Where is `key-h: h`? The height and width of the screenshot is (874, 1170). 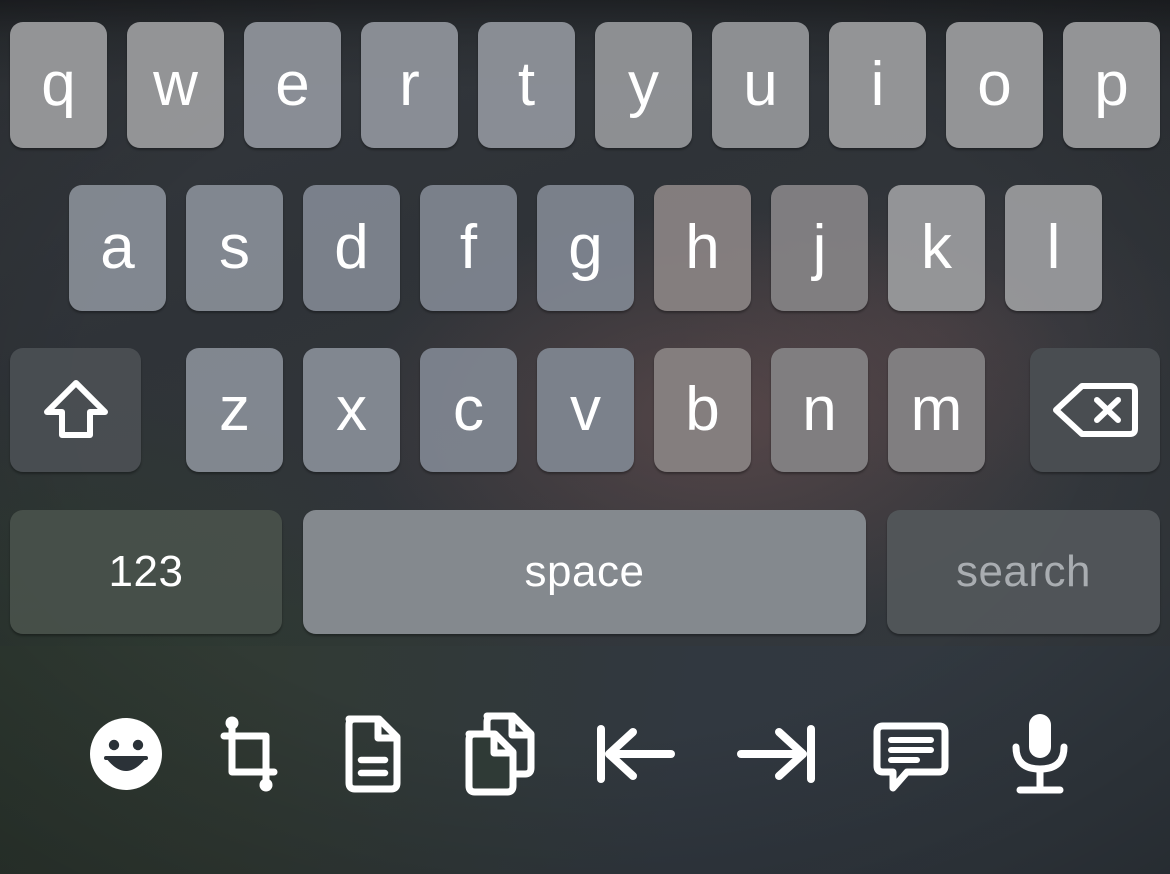
key-h: h is located at coordinates (702, 248).